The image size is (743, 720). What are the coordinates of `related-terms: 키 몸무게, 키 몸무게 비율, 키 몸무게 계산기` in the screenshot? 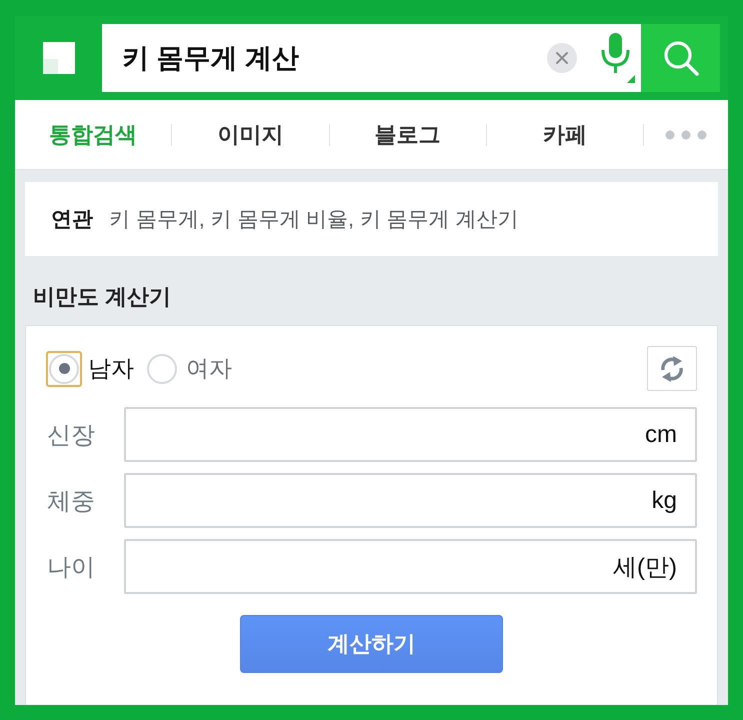 It's located at (314, 219).